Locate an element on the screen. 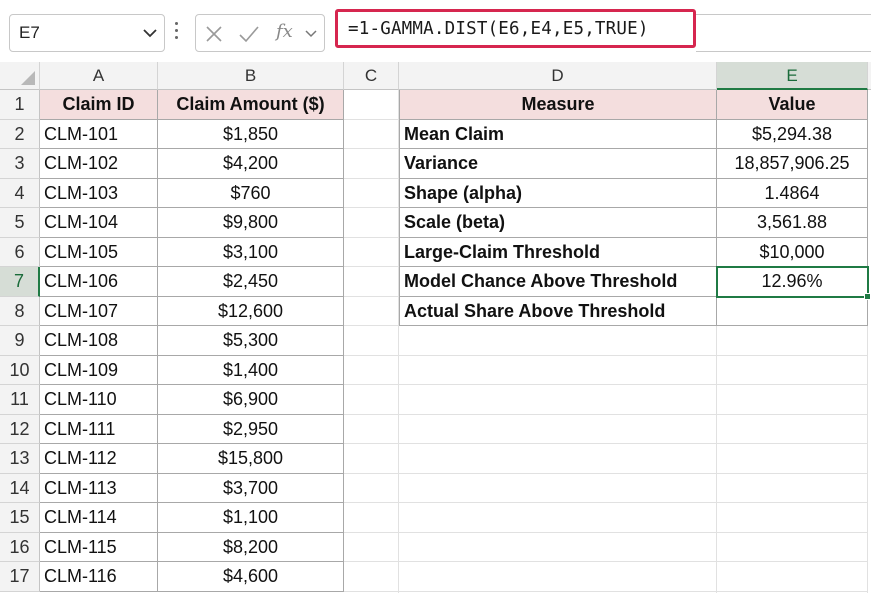 Image resolution: width=871 pixels, height=593 pixels. claims-header-id: Claim ID is located at coordinates (99, 105).